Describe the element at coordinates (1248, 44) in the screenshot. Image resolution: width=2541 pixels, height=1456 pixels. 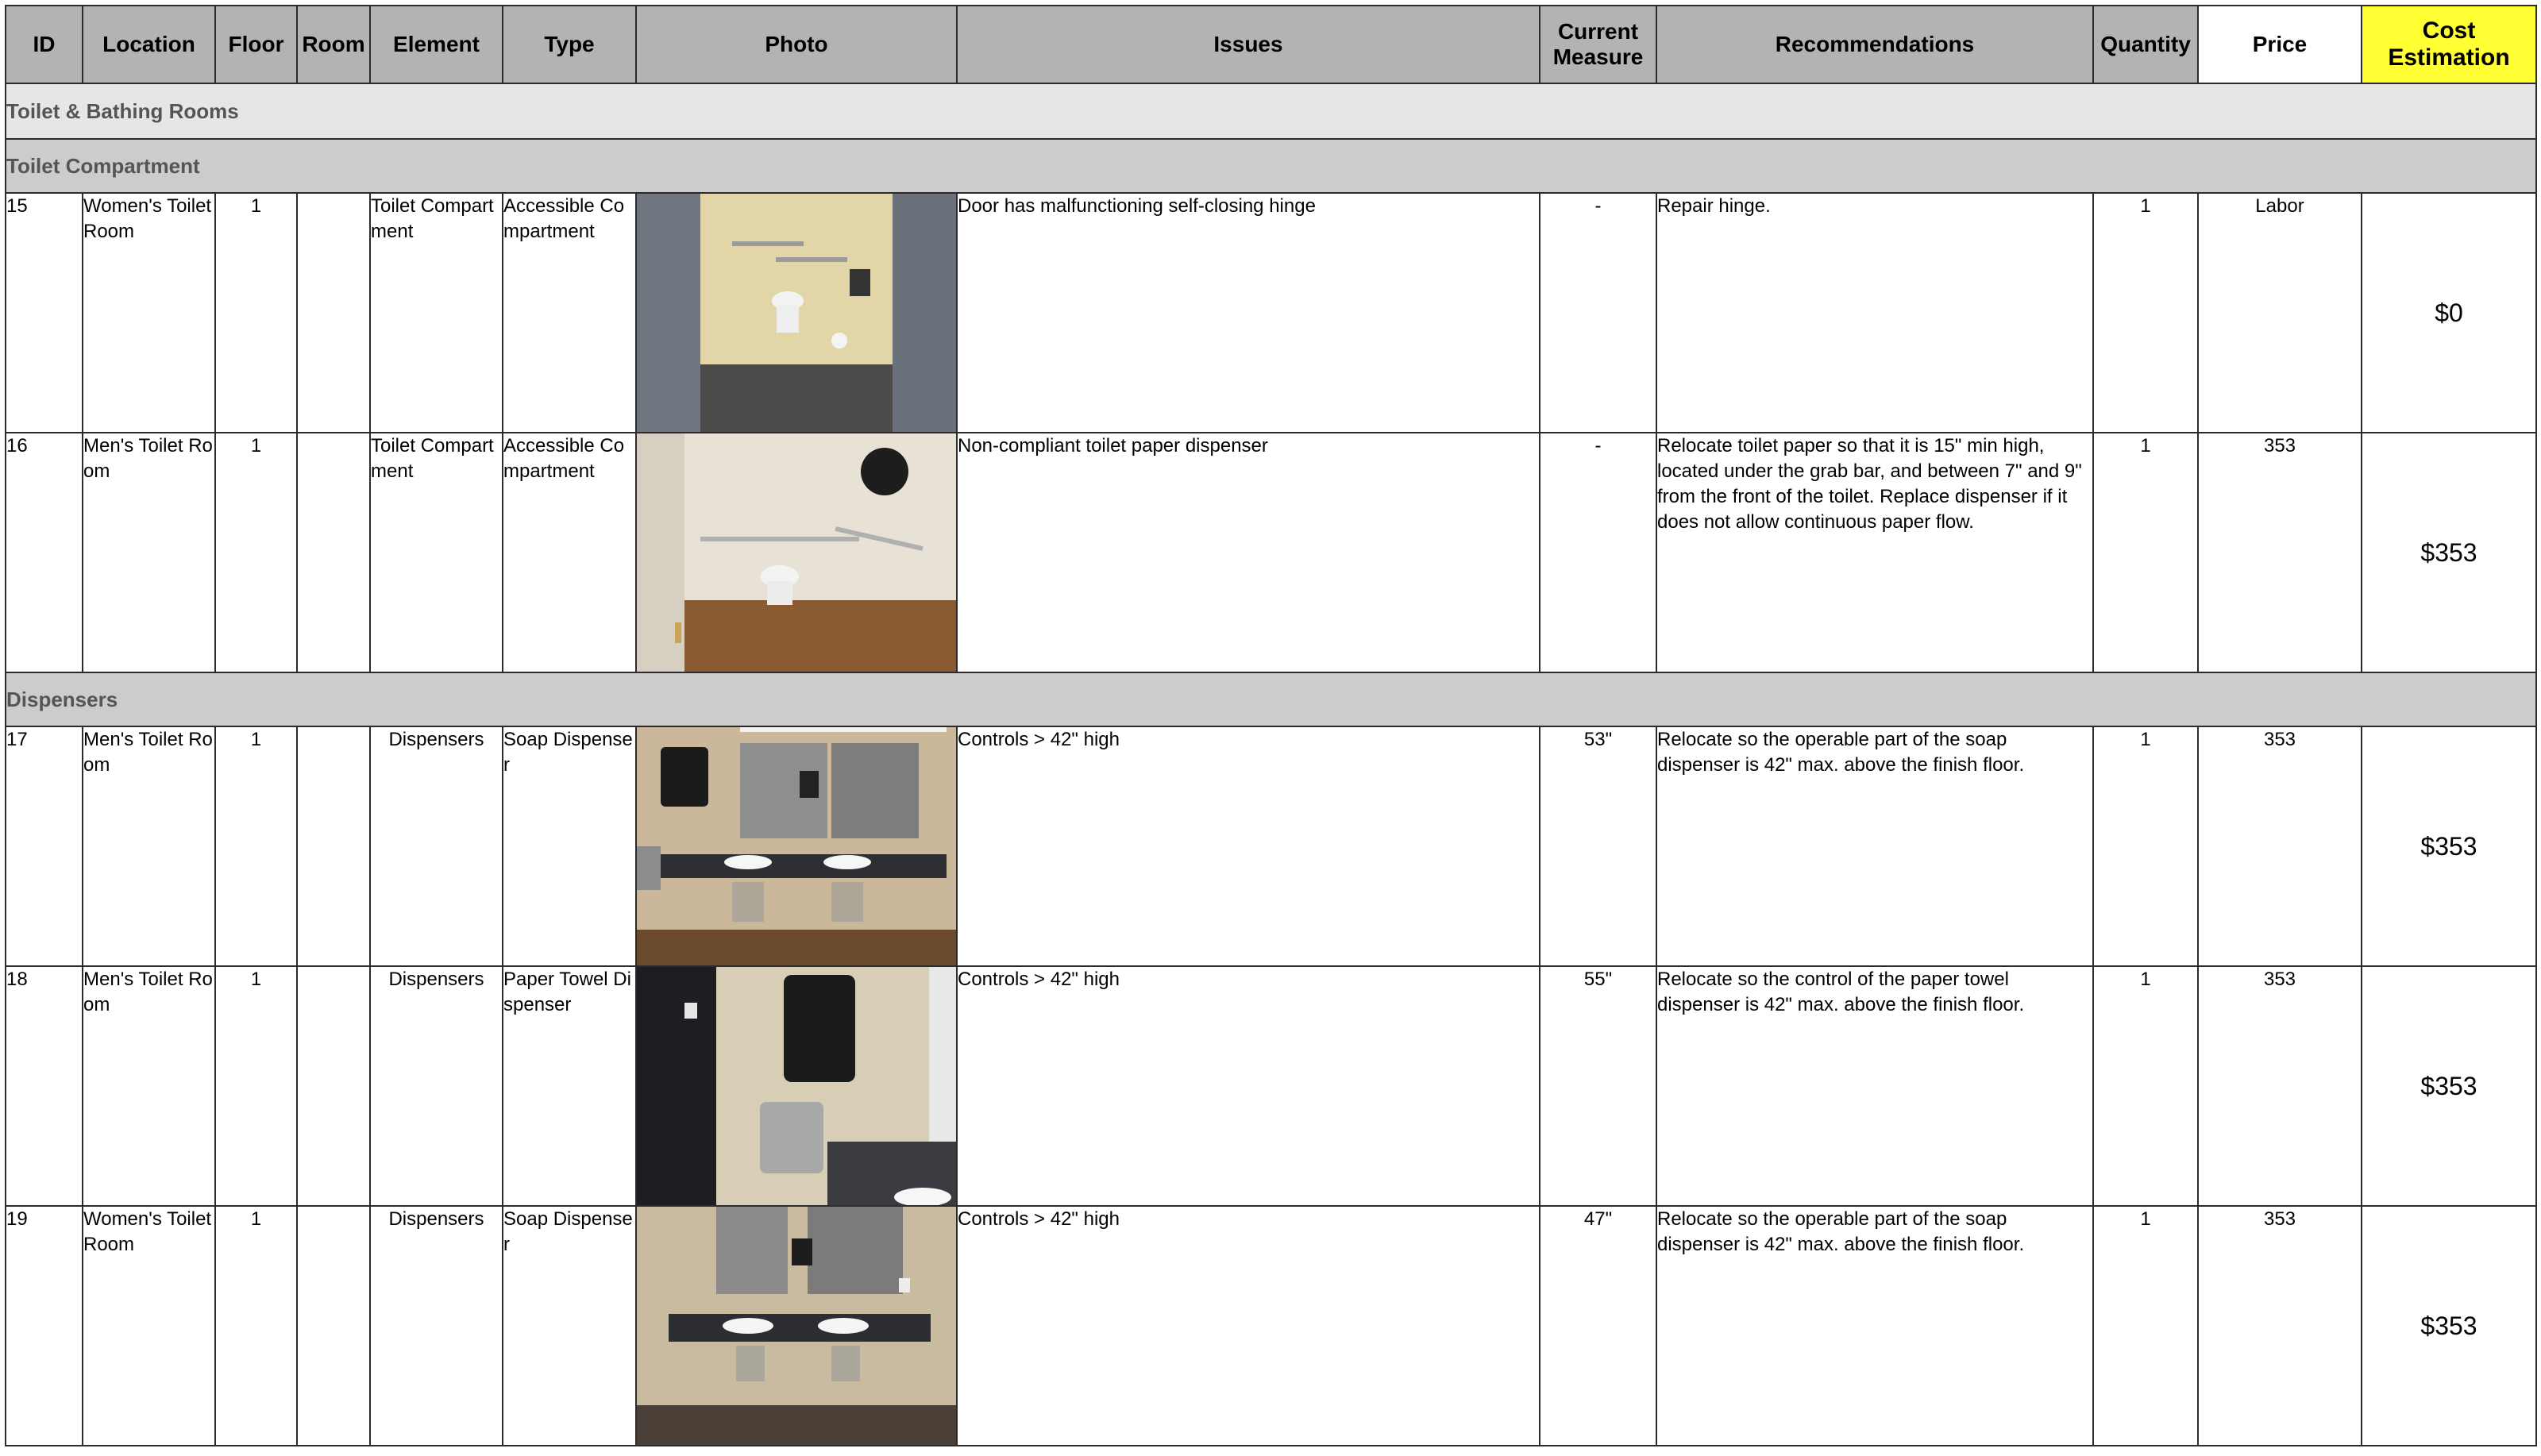
I see `header-issues: Issues` at that location.